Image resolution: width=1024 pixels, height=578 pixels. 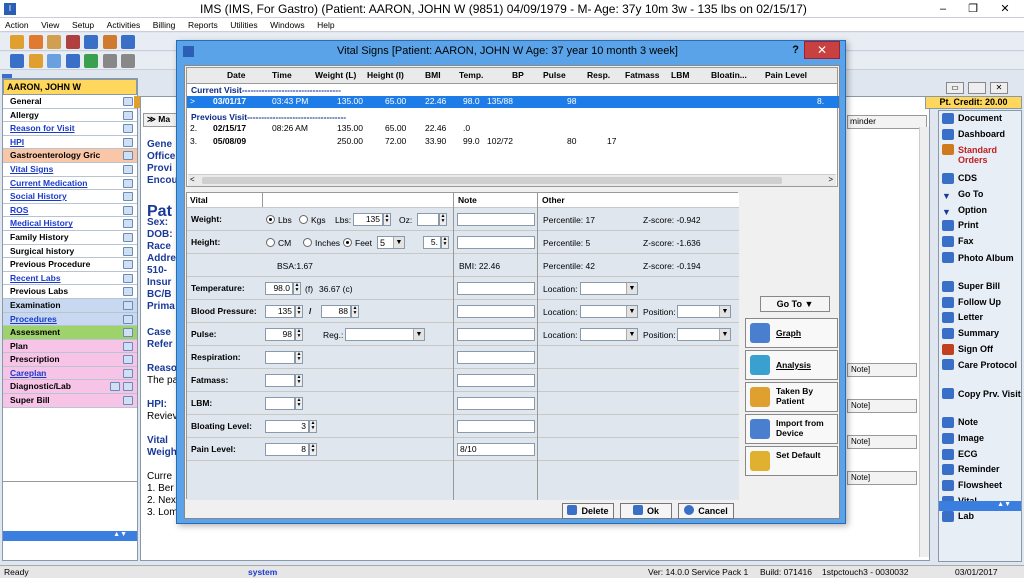 I want to click on weight-note-input, so click(x=496, y=219).